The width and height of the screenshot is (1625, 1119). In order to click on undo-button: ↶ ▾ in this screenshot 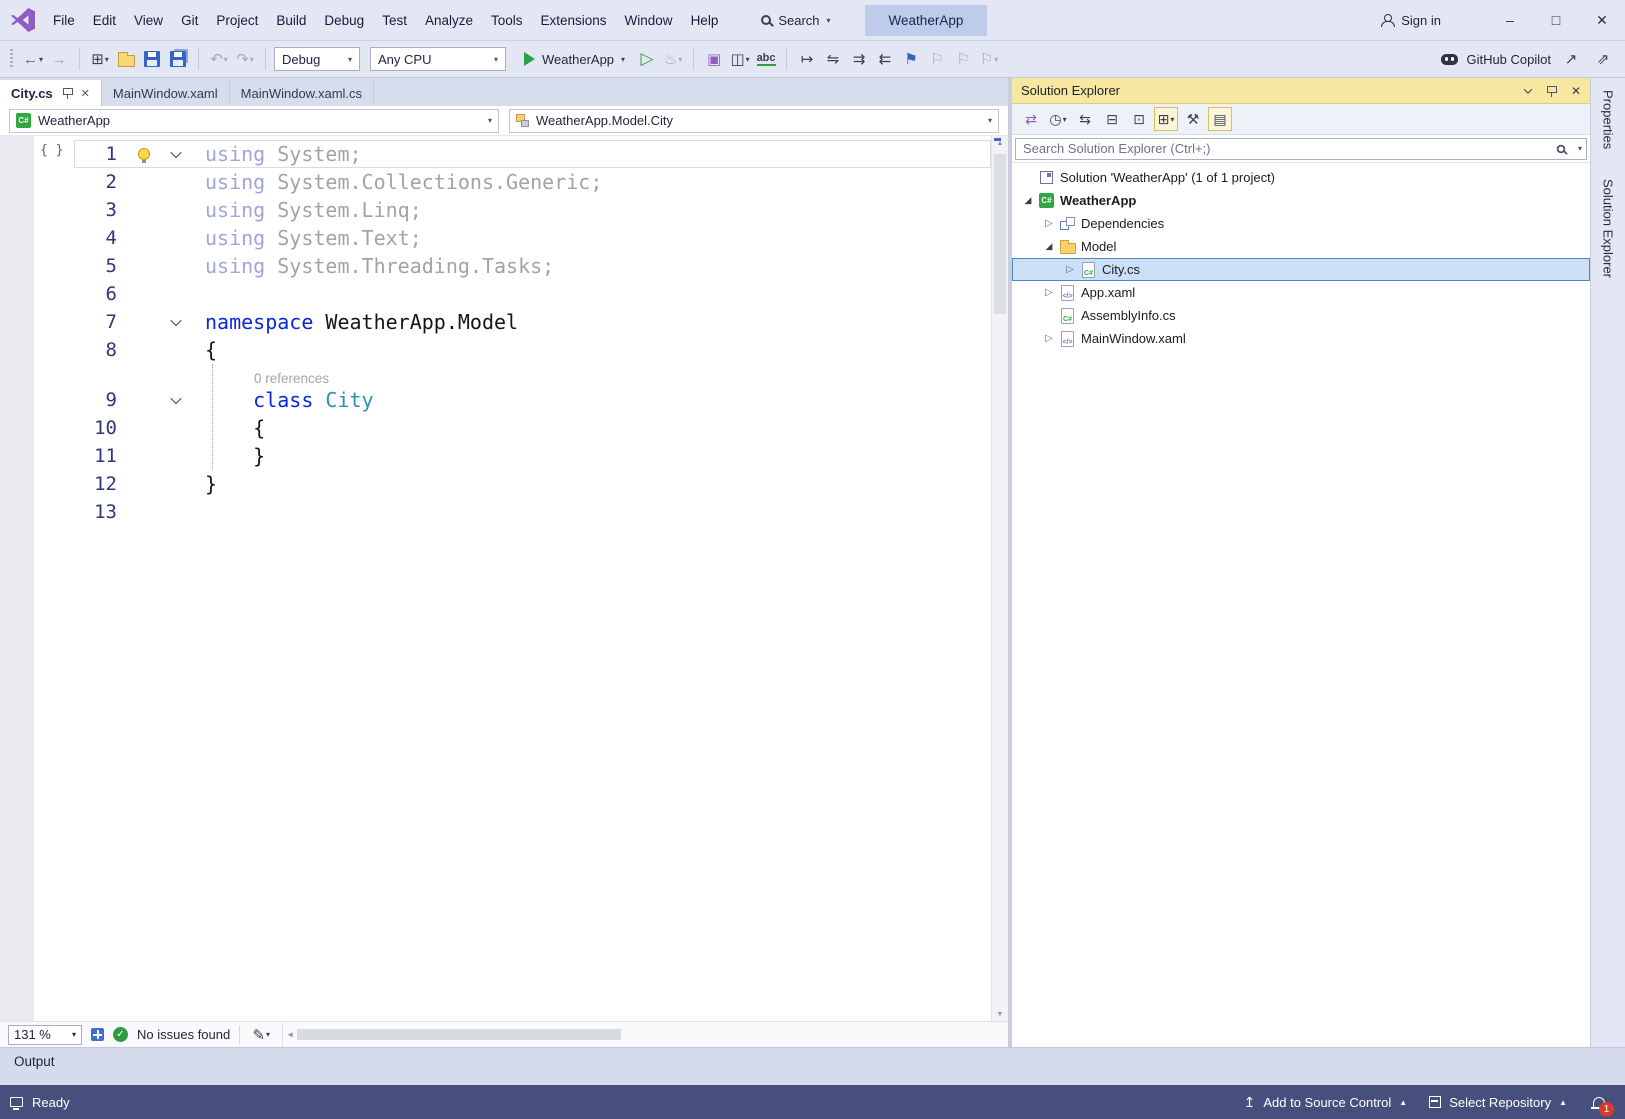, I will do `click(219, 59)`.